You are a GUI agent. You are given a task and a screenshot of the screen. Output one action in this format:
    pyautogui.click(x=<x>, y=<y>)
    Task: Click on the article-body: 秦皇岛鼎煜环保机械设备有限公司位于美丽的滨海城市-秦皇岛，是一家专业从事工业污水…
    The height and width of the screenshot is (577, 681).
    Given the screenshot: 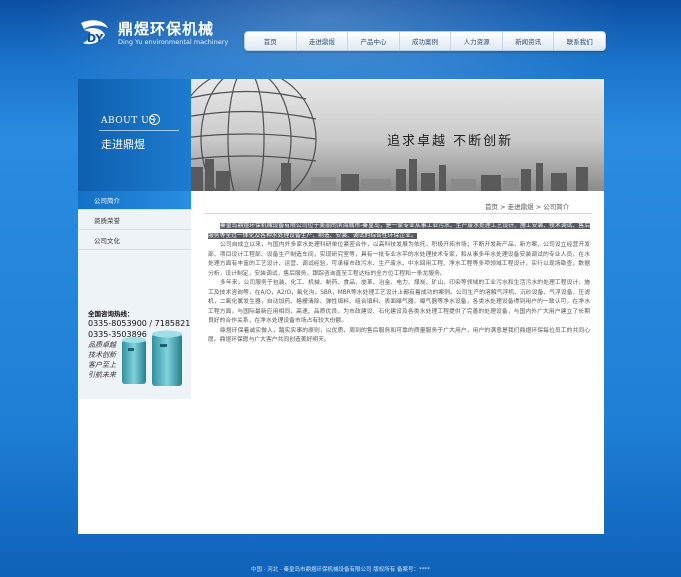 What is the action you would take?
    pyautogui.click(x=399, y=284)
    